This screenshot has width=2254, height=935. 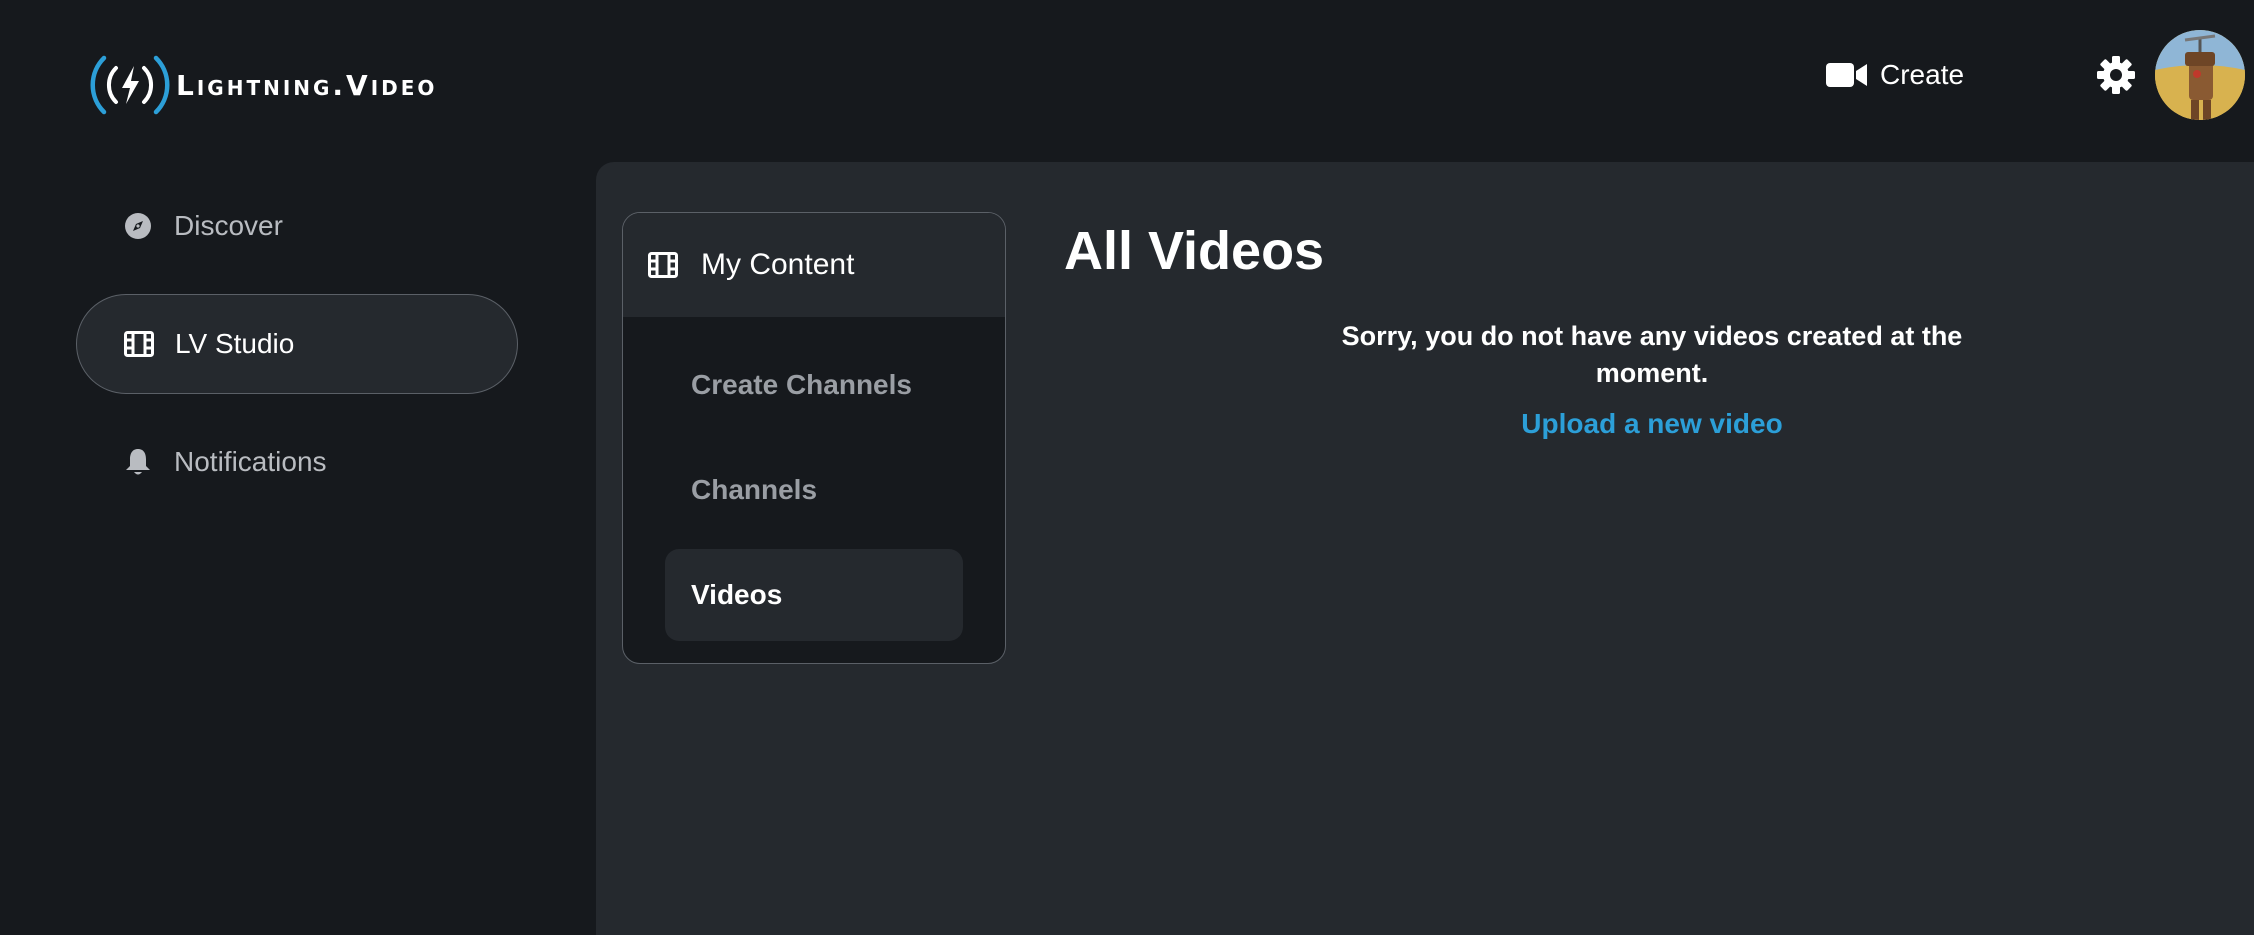 I want to click on menu-item-label: Videos, so click(x=737, y=594).